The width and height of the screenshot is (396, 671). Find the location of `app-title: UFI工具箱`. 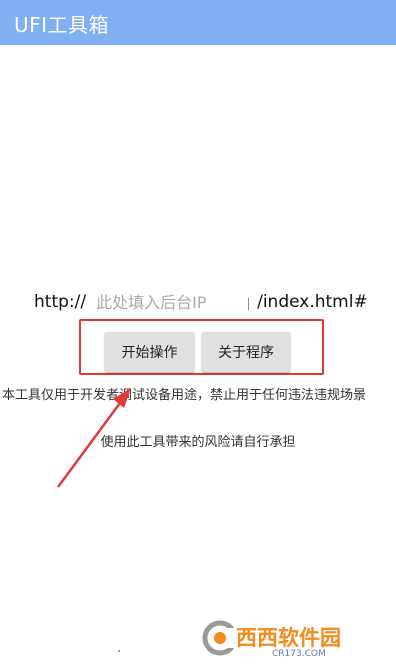

app-title: UFI工具箱 is located at coordinates (62, 25).